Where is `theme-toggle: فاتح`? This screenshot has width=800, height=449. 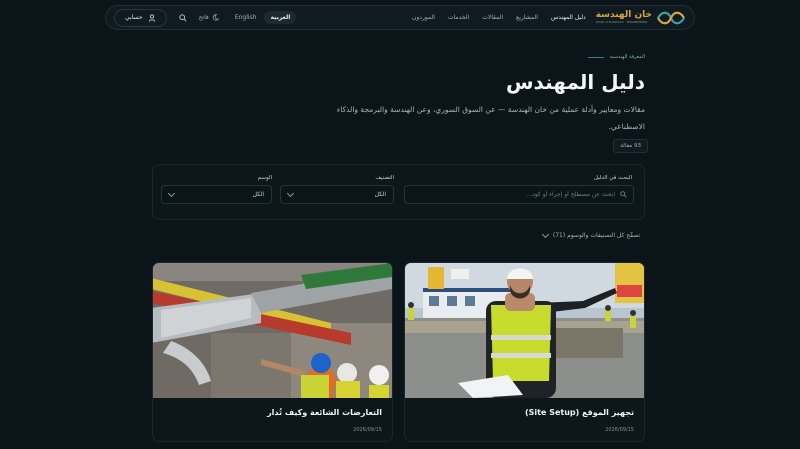 theme-toggle: فاتح is located at coordinates (209, 17).